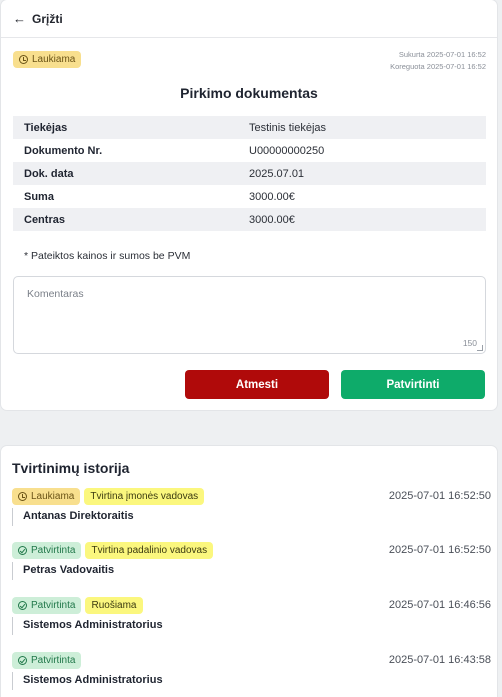 The height and width of the screenshot is (697, 502). I want to click on info-value: Testinis tiekėjas, so click(288, 127).